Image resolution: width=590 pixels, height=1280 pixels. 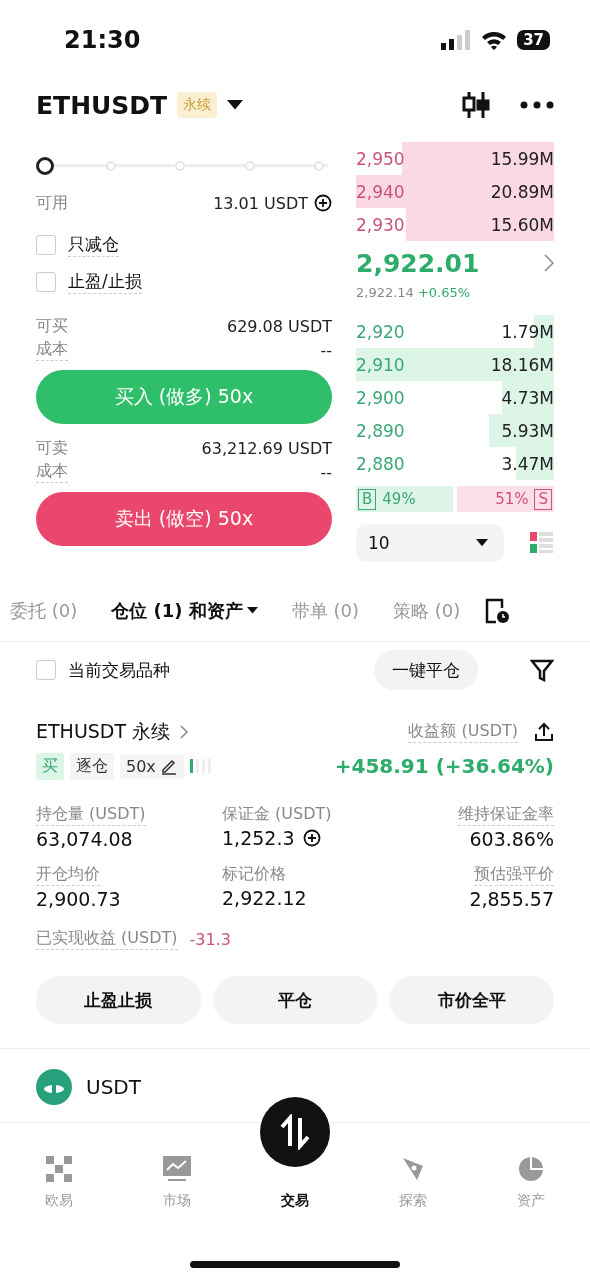 I want to click on bid-depth-row: 2,910 18.16M, so click(x=455, y=364).